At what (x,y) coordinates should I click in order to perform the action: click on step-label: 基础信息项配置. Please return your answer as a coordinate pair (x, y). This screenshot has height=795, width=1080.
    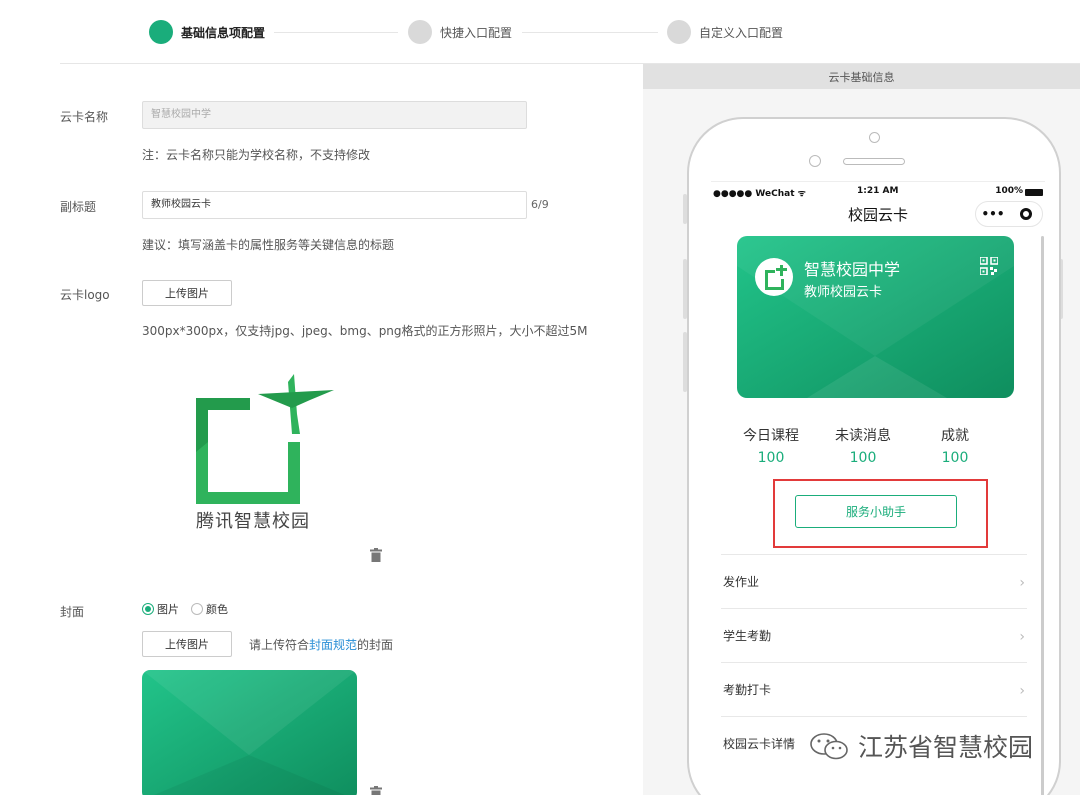
    Looking at the image, I should click on (223, 32).